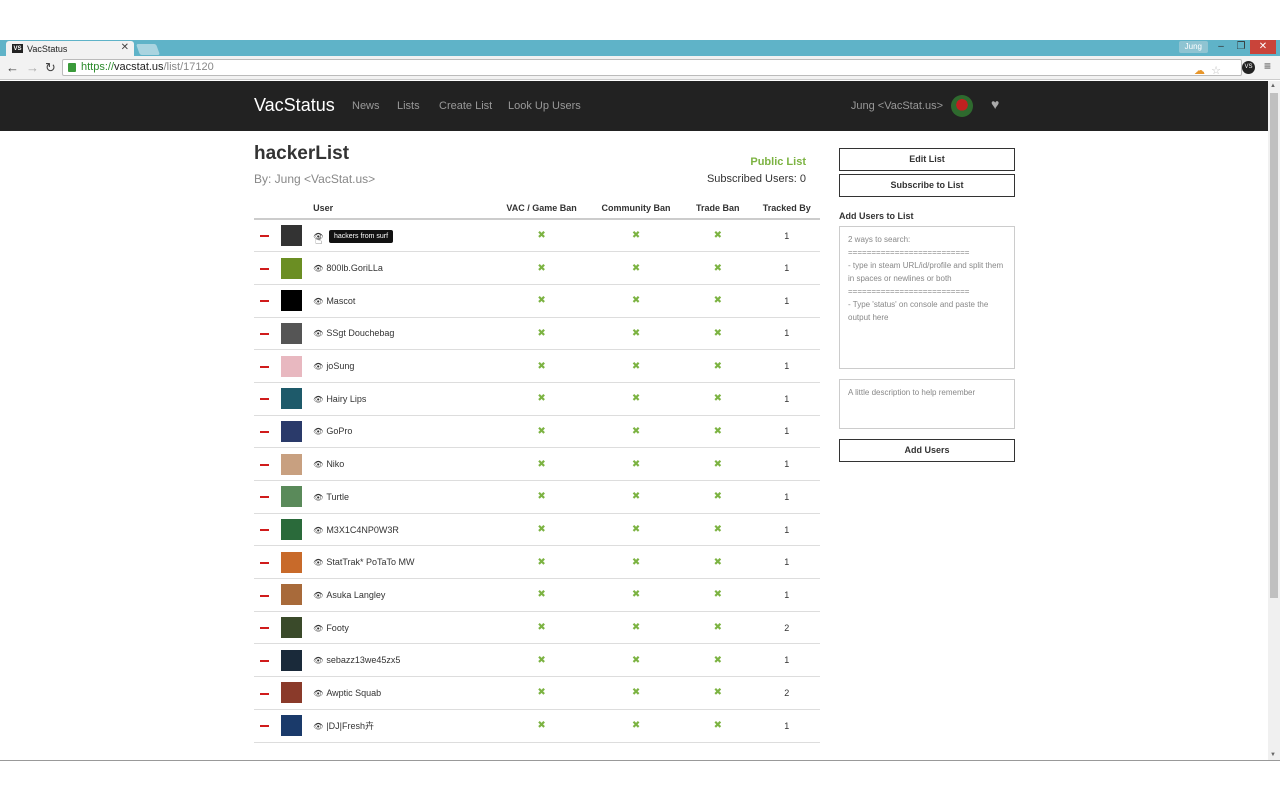 The width and height of the screenshot is (1280, 800). Describe the element at coordinates (339, 431) in the screenshot. I see `user-name-link: GoPro` at that location.